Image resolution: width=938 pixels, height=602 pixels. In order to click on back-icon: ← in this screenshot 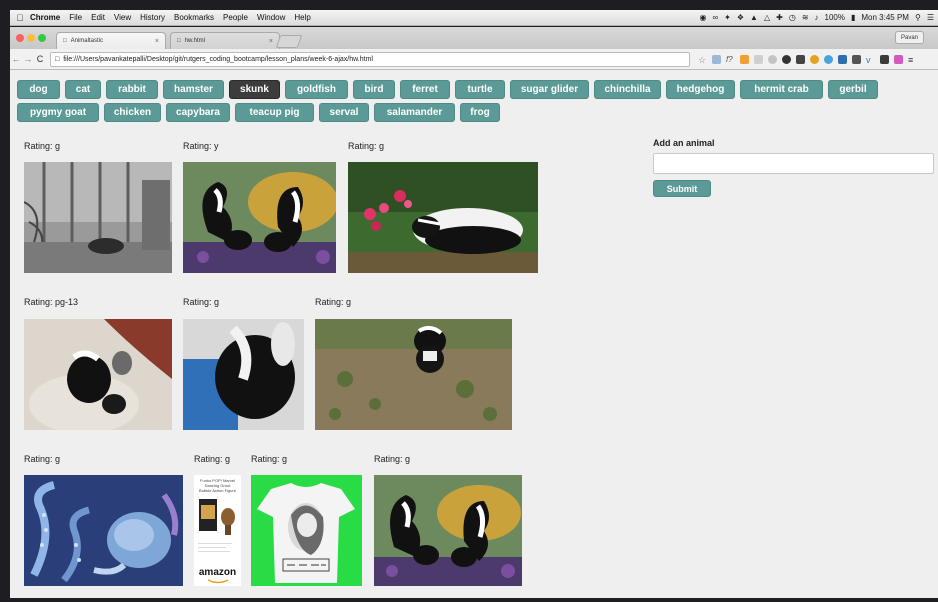, I will do `click(16, 59)`.